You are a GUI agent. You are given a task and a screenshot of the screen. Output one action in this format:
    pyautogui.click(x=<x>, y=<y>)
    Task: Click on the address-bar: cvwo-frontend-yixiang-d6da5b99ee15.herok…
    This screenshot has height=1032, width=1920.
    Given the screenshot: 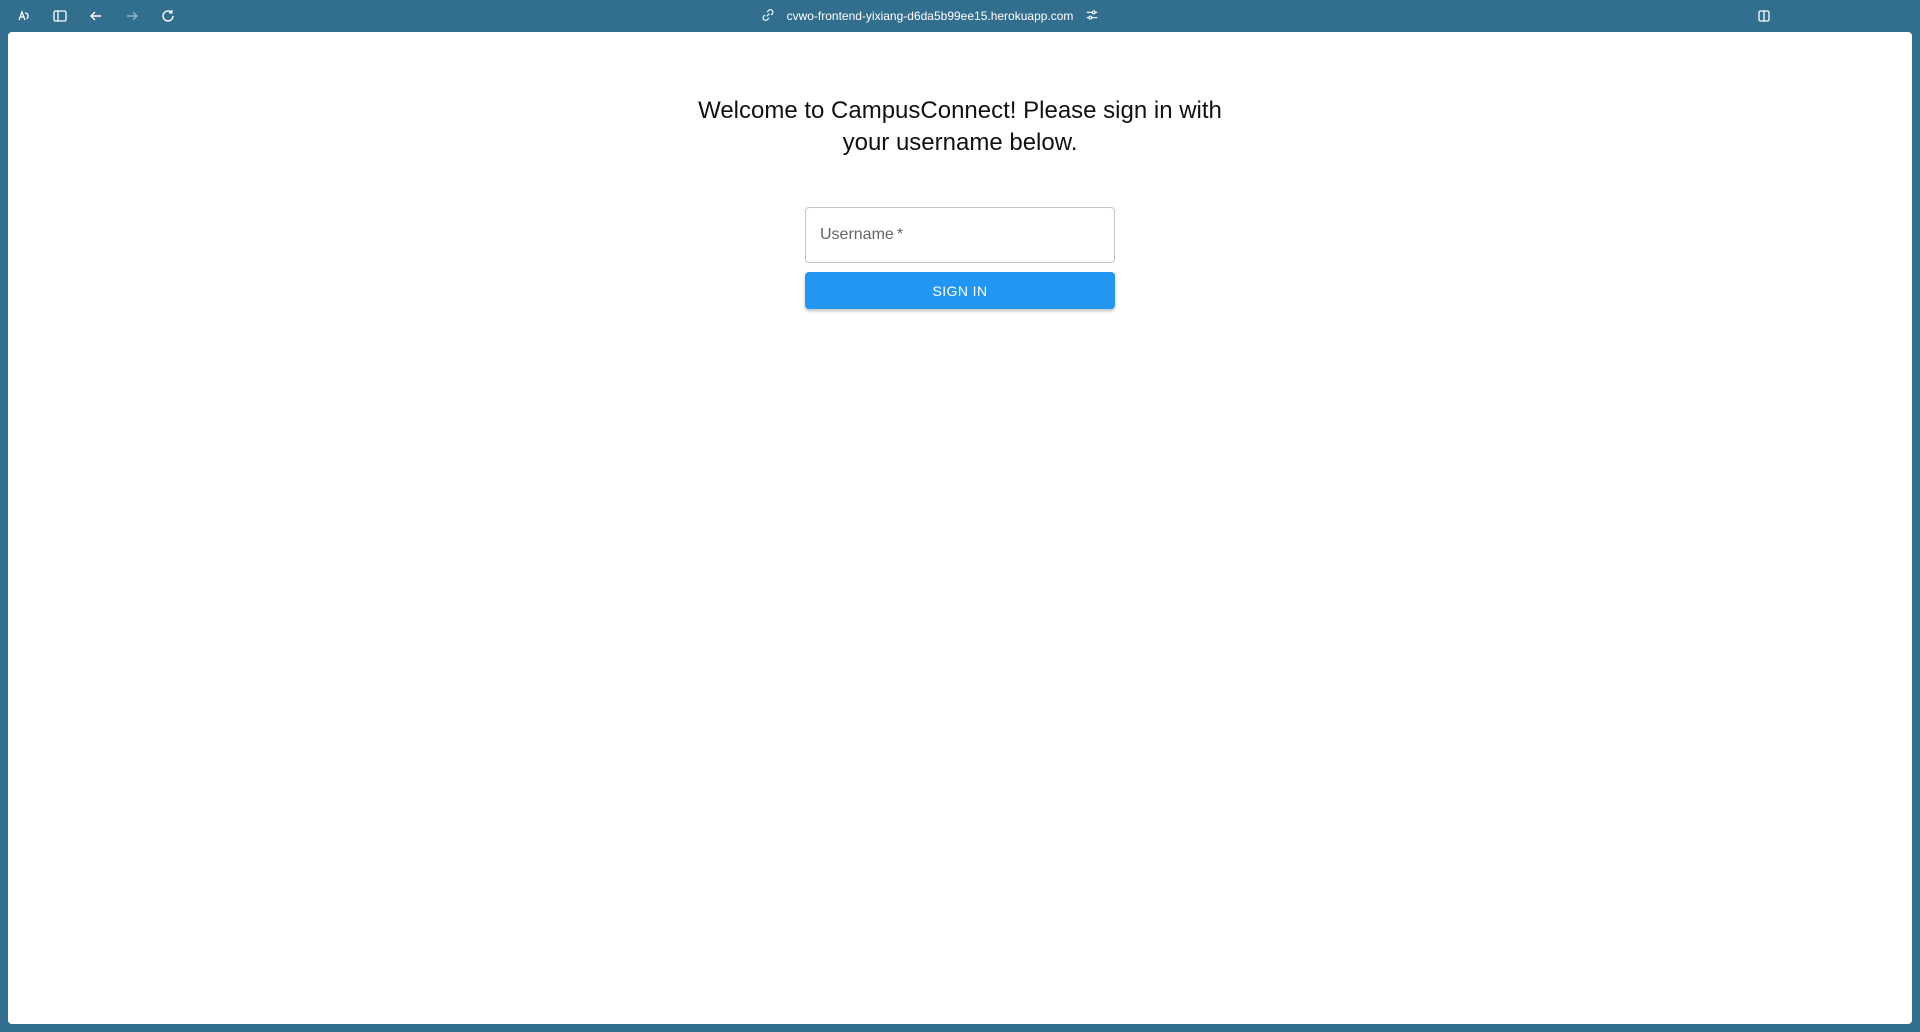 What is the action you would take?
    pyautogui.click(x=930, y=16)
    